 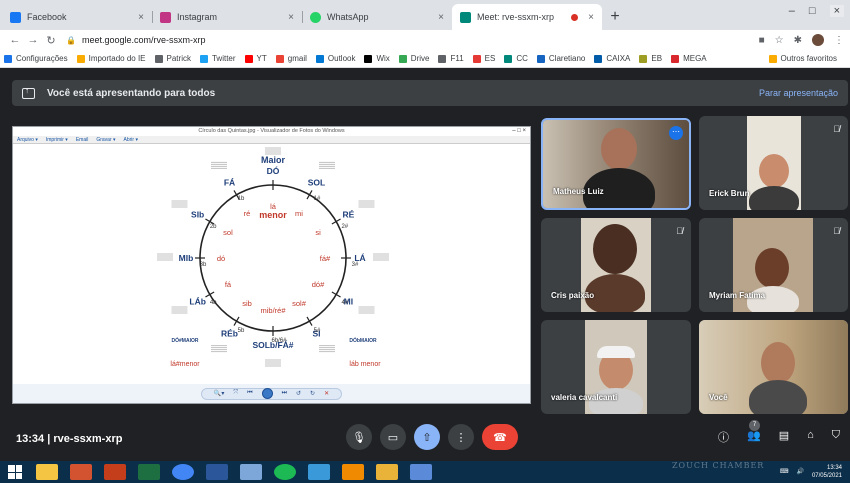 I want to click on people-icon: 👥 7, so click(x=754, y=432).